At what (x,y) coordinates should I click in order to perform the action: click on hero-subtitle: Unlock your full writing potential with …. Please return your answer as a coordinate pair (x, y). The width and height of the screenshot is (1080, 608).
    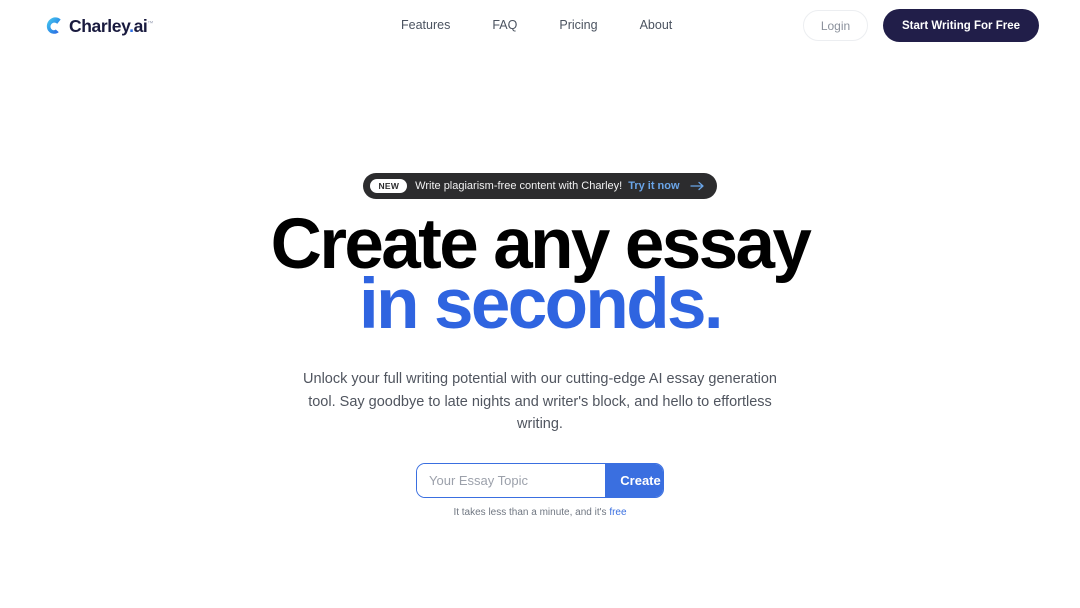
    Looking at the image, I should click on (540, 401).